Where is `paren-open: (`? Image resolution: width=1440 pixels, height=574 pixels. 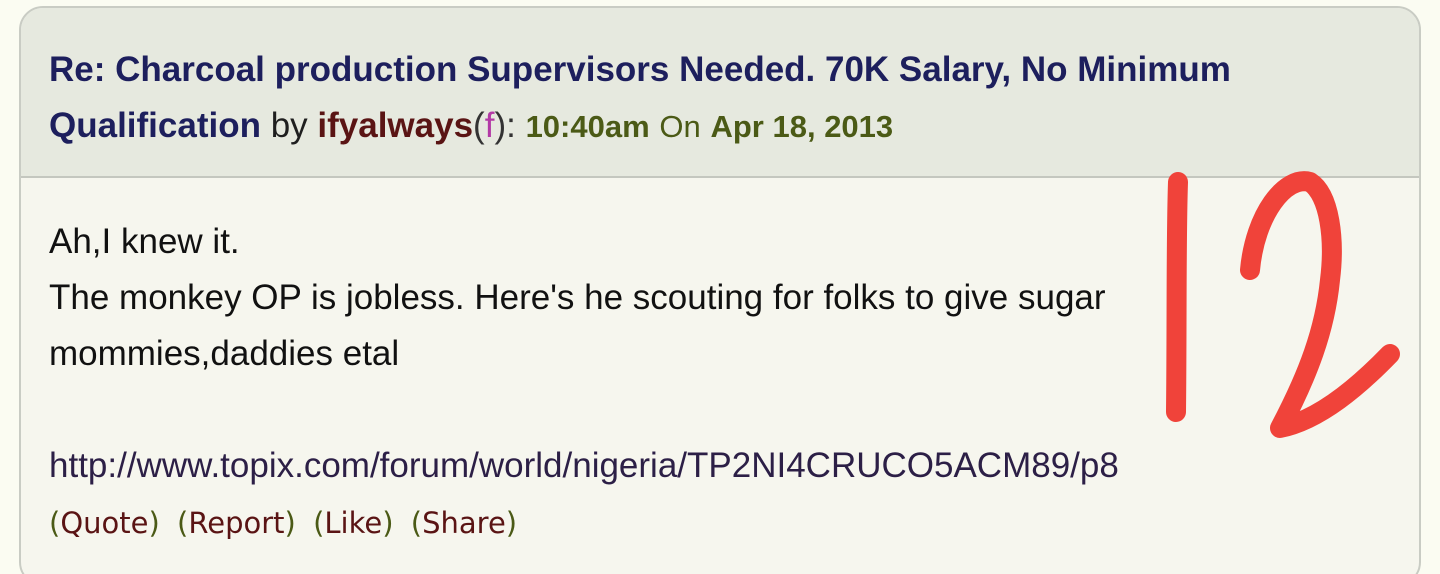 paren-open: ( is located at coordinates (479, 125).